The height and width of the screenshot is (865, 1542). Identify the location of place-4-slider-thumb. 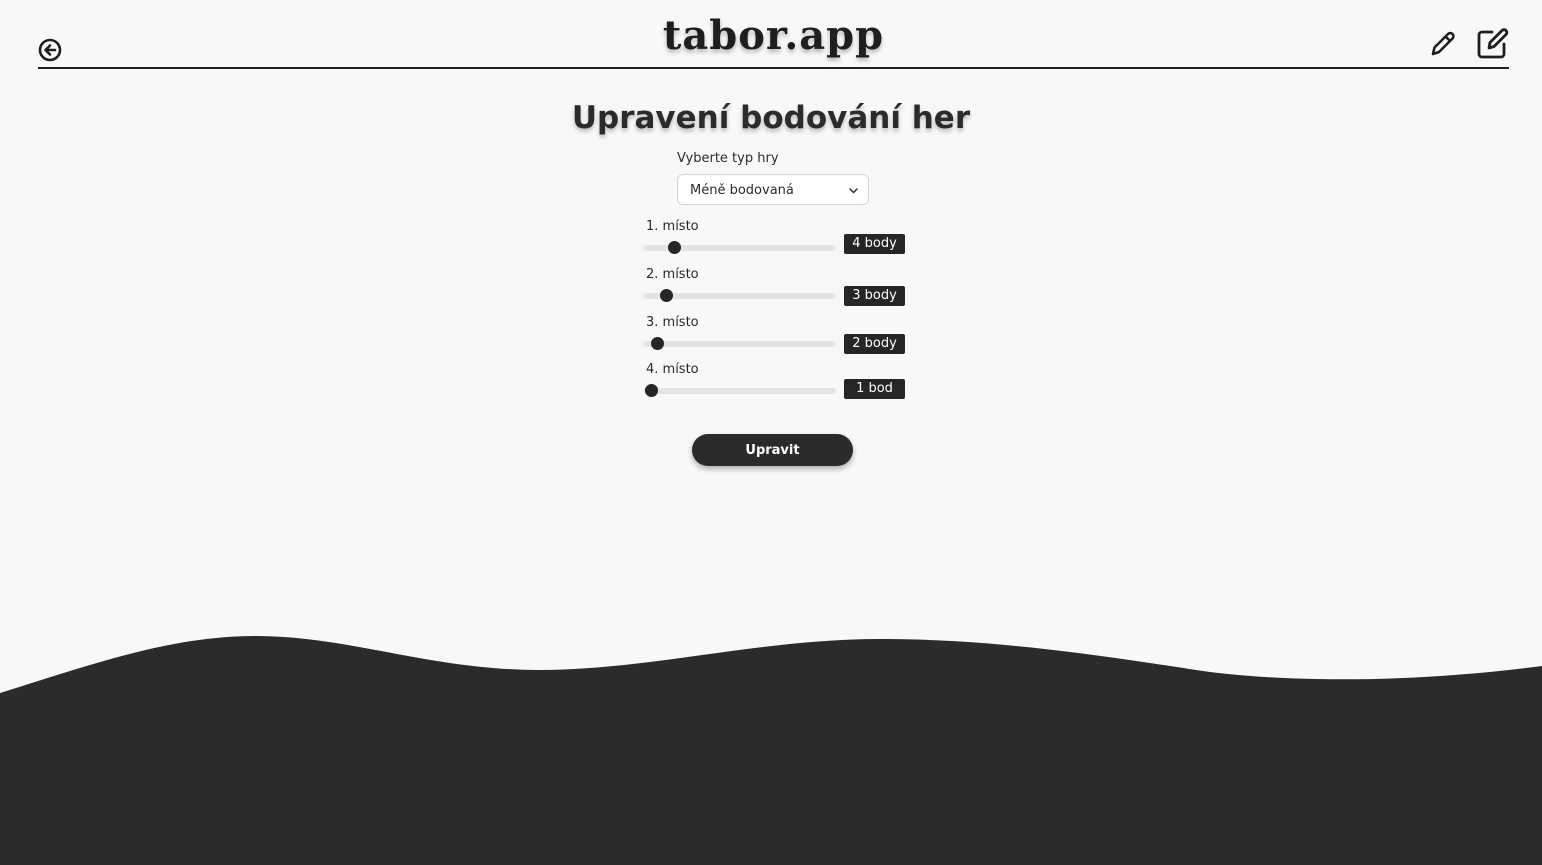
(651, 390).